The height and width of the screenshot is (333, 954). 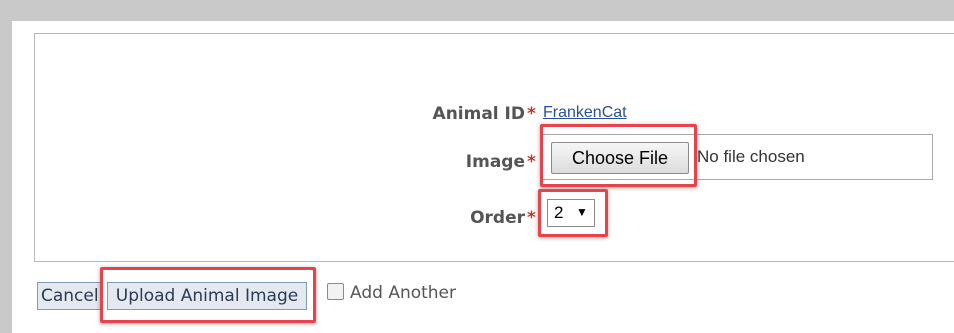 I want to click on file-status-text: No file chosen, so click(x=751, y=156).